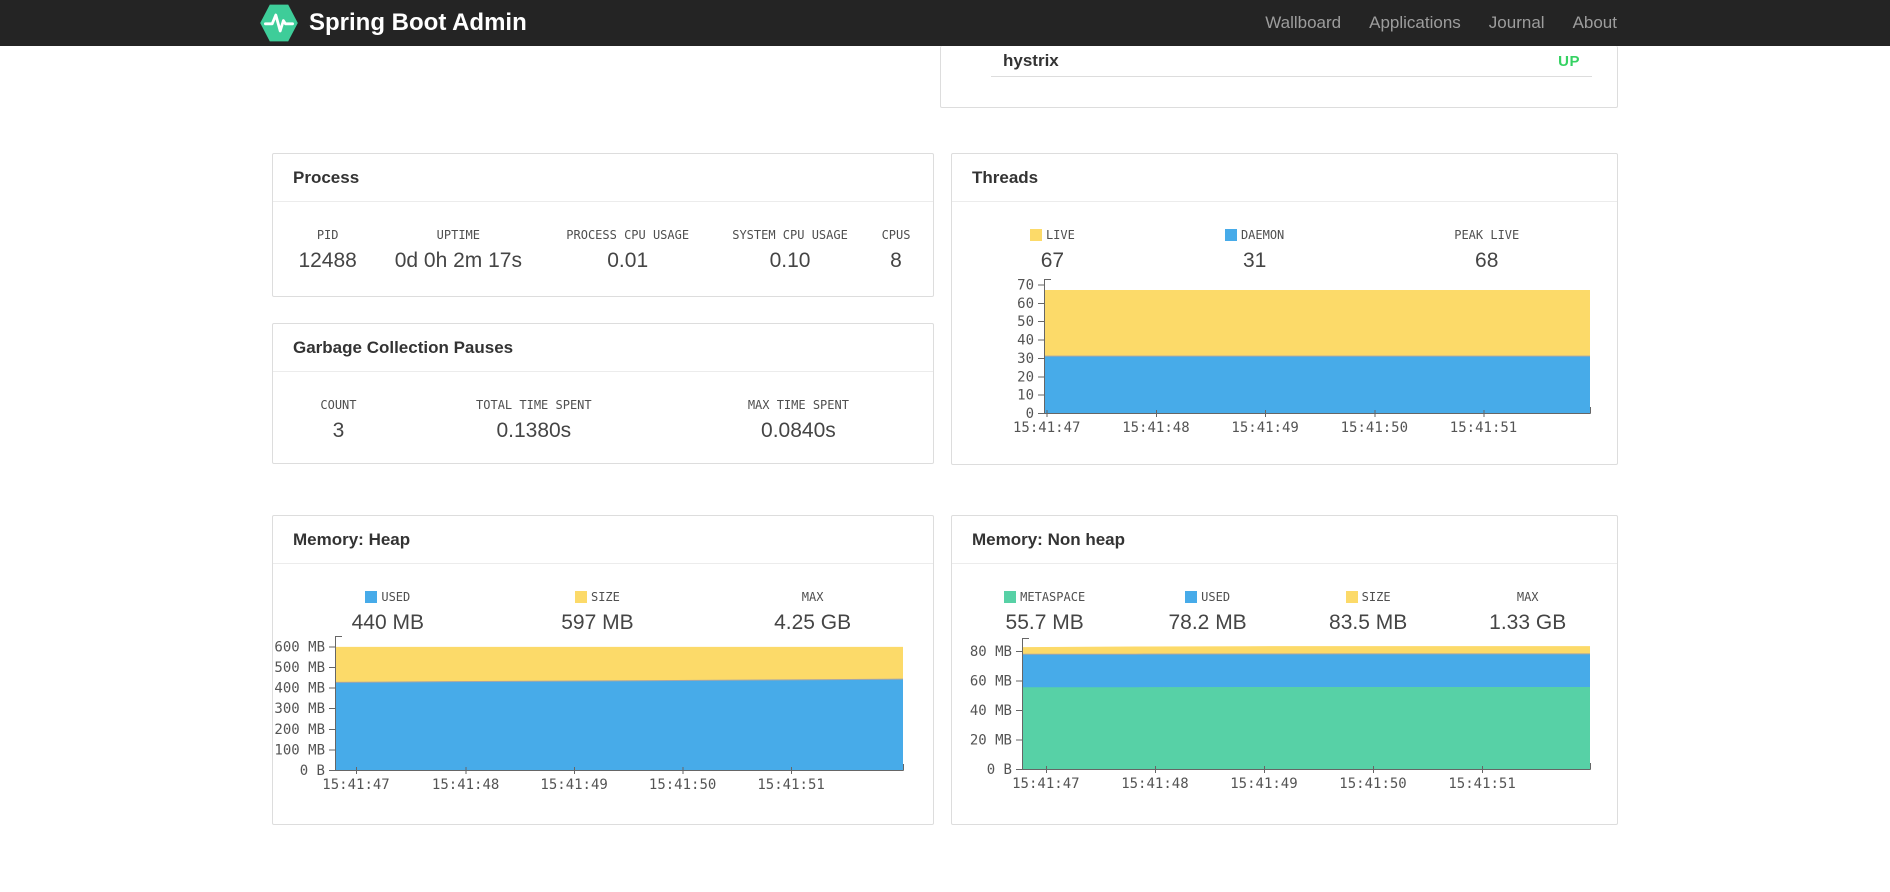  I want to click on x-axis-tick-label: 15:41:50, so click(1372, 784).